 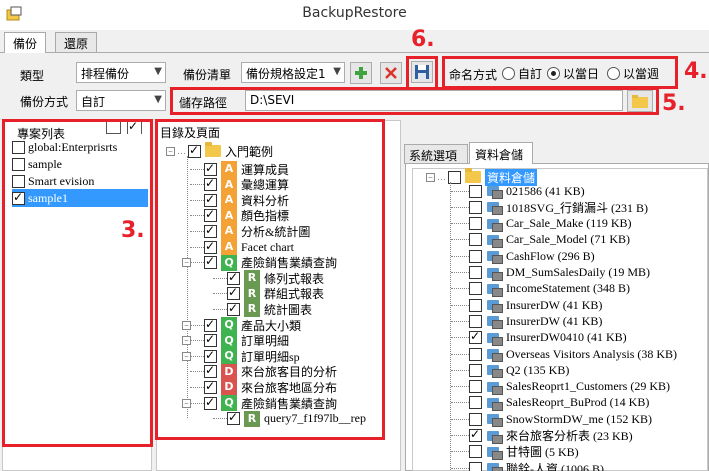 I want to click on floppy-disk-icon, so click(x=422, y=72).